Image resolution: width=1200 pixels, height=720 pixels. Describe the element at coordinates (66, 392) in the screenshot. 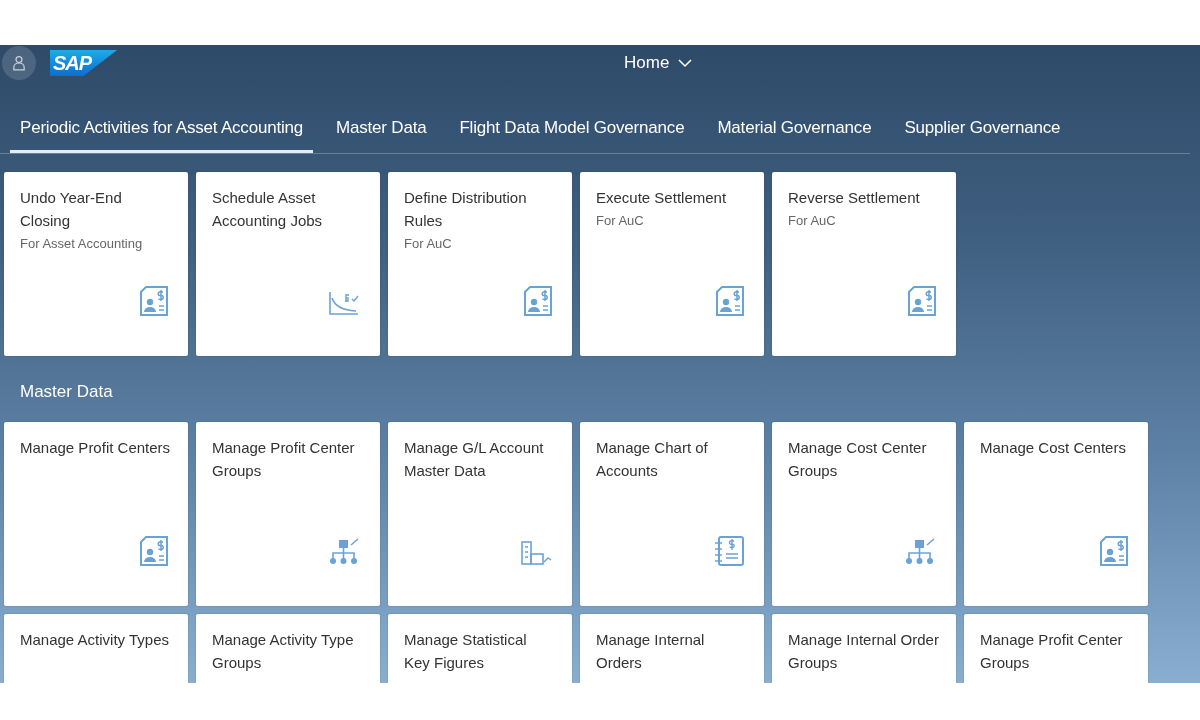

I see `section-title: Master Data` at that location.